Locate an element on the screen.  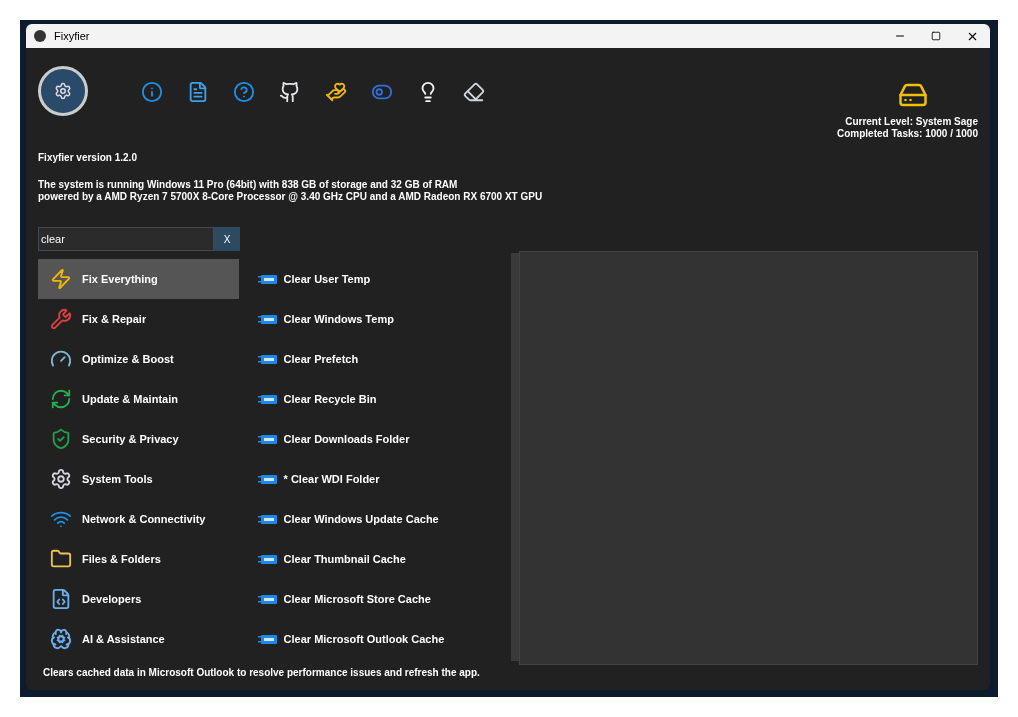
category-item: Developers is located at coordinates (138, 599).